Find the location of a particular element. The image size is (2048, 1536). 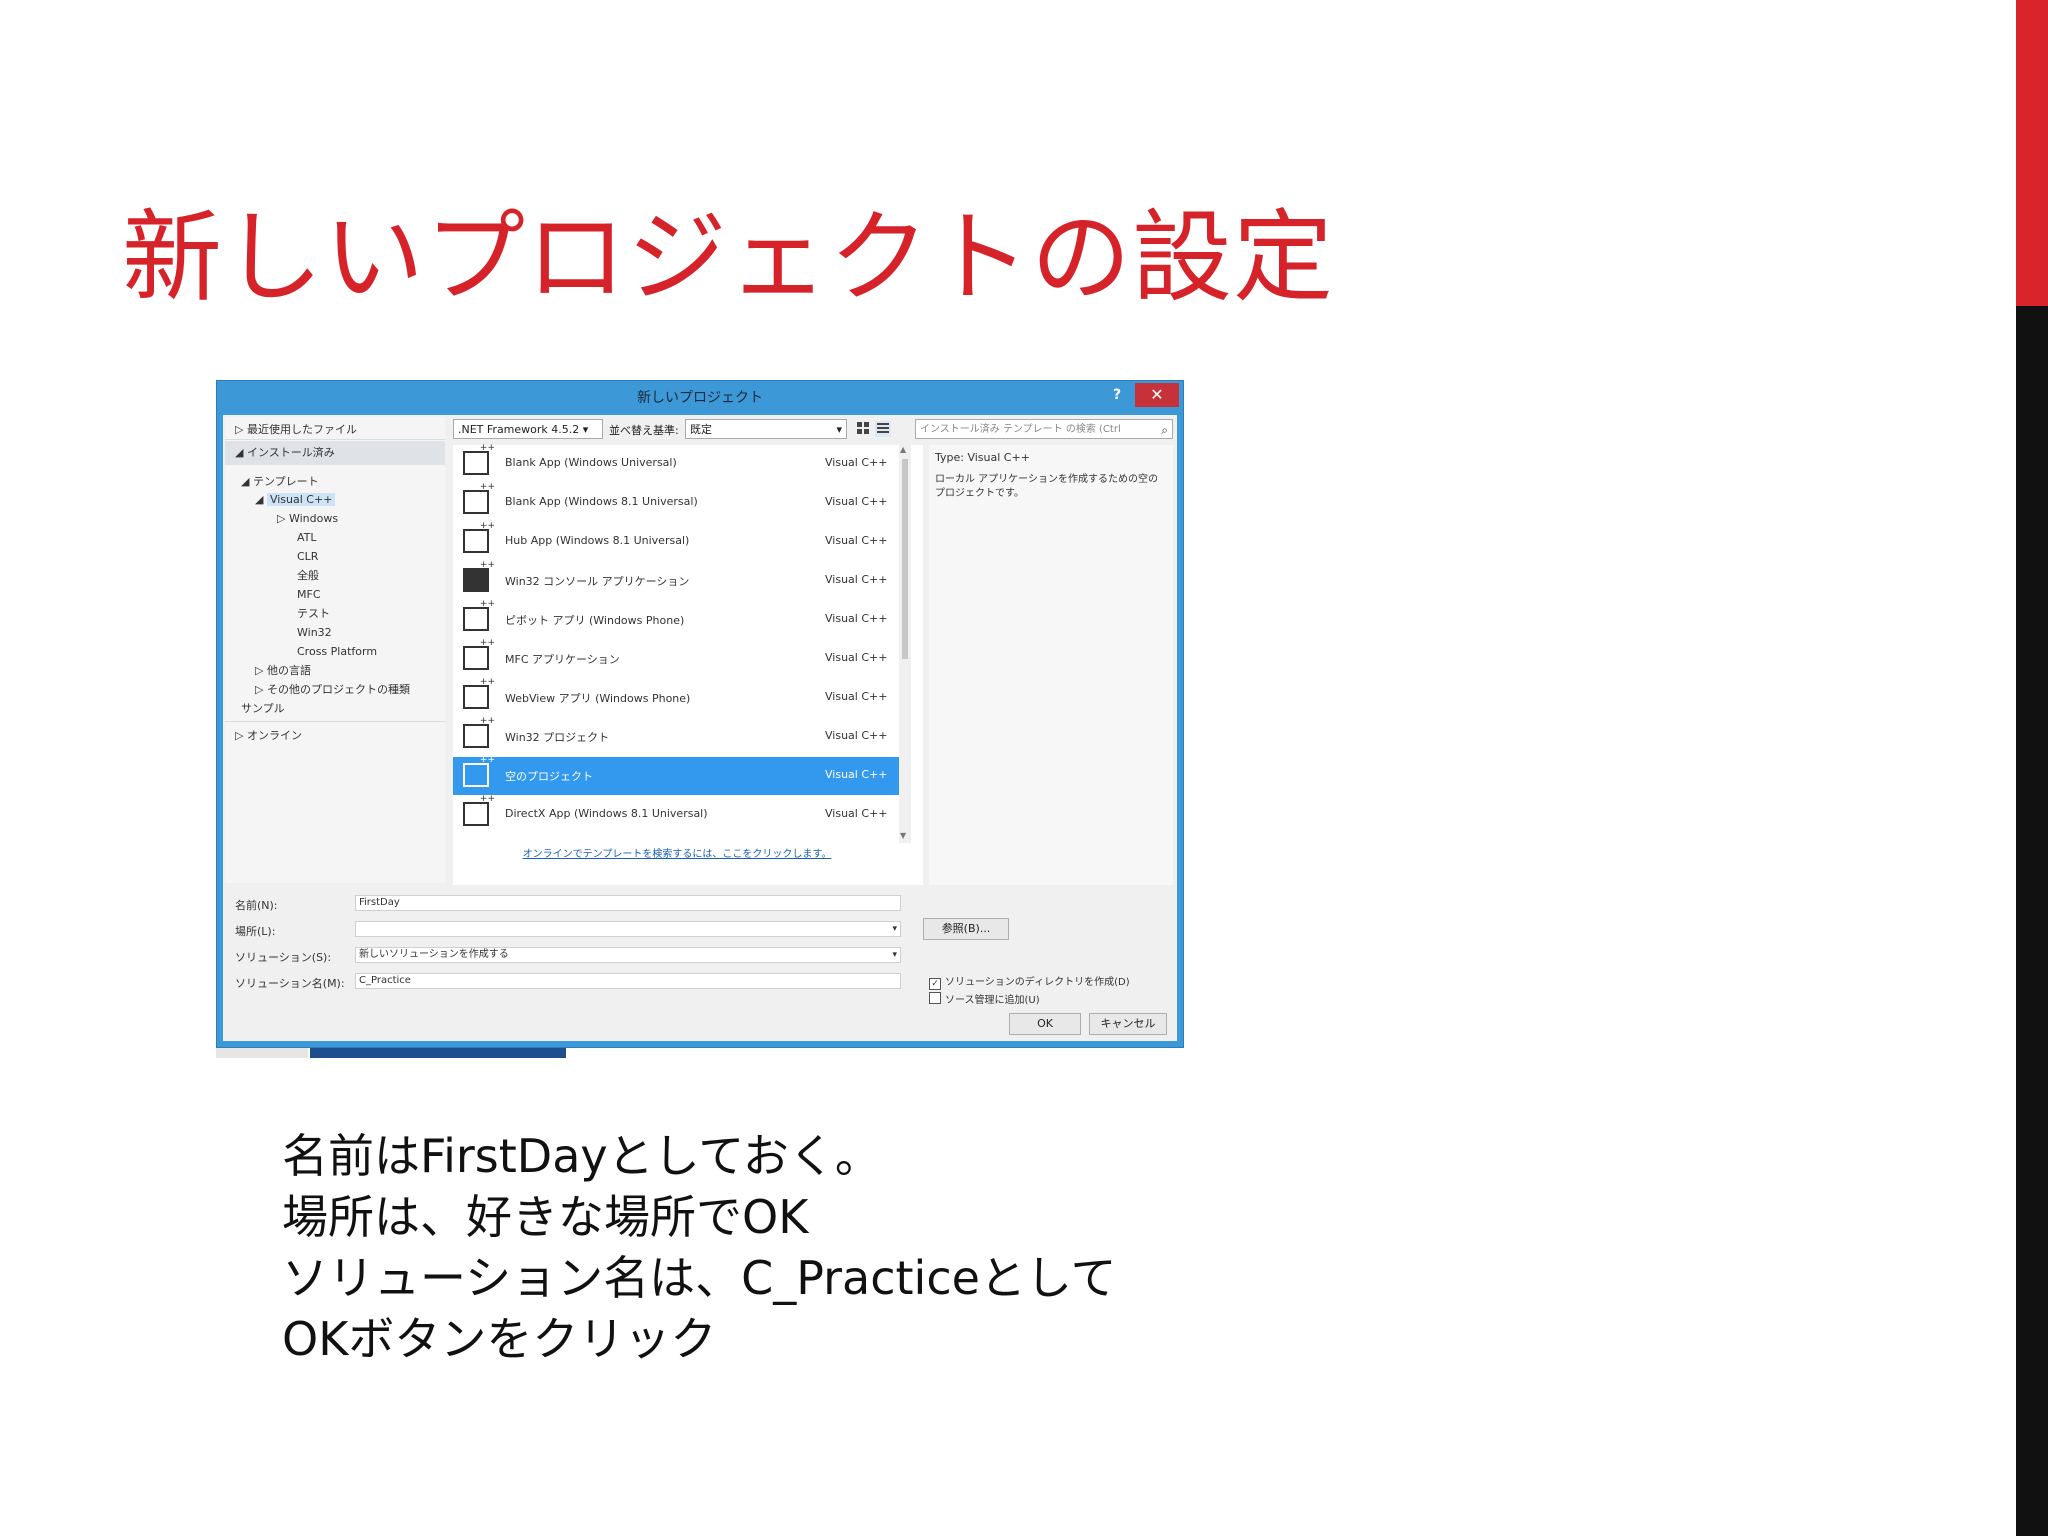

phone-app-icon is located at coordinates (479, 693).